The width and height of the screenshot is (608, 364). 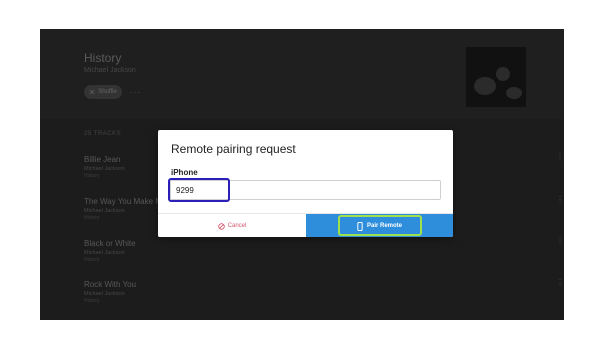 What do you see at coordinates (110, 70) in the screenshot?
I see `album-artist: Michael Jackson` at bounding box center [110, 70].